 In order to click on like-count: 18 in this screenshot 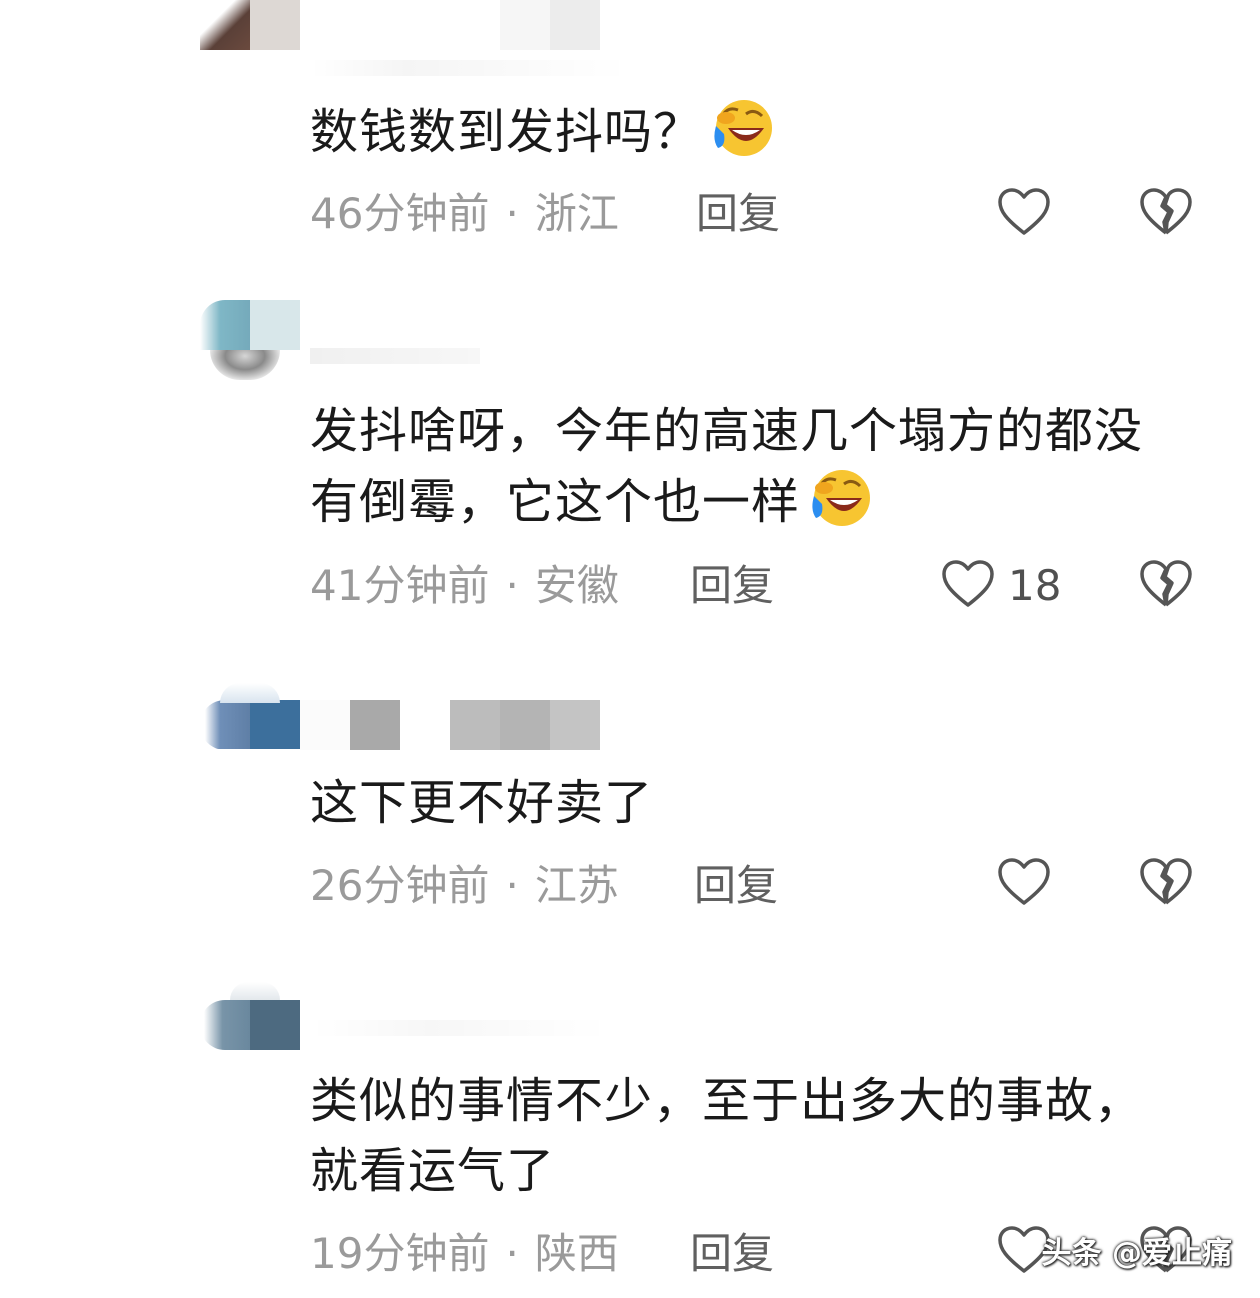, I will do `click(1035, 585)`.